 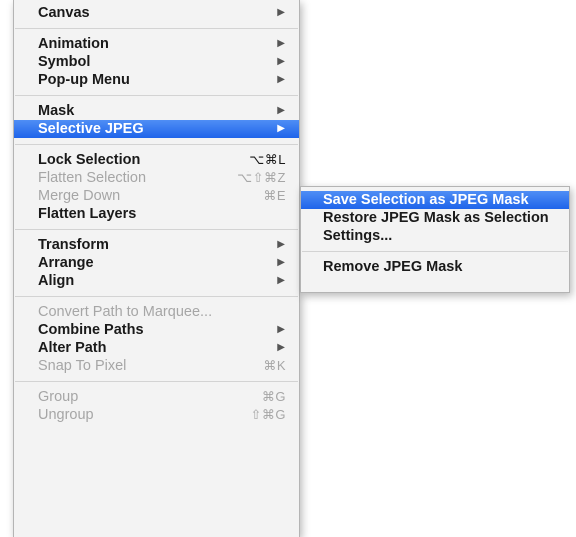 I want to click on menu-item-align: Align ▶, so click(x=156, y=281).